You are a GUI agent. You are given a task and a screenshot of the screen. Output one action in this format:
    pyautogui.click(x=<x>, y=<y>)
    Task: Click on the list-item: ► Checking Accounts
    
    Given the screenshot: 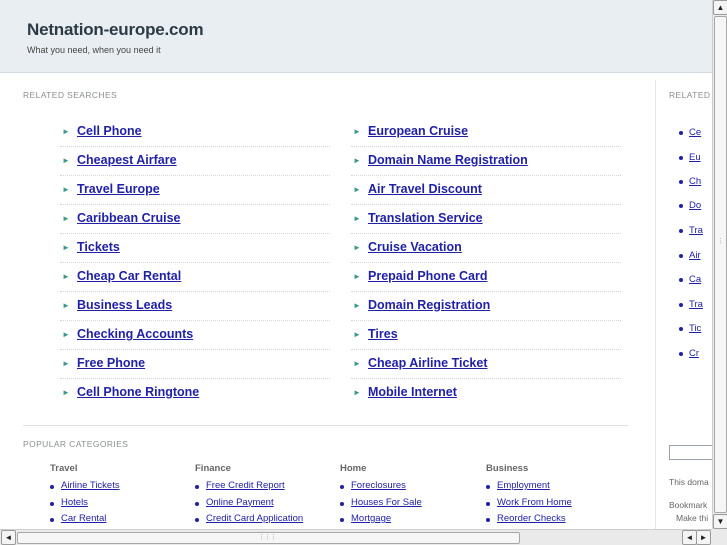 What is the action you would take?
    pyautogui.click(x=195, y=335)
    